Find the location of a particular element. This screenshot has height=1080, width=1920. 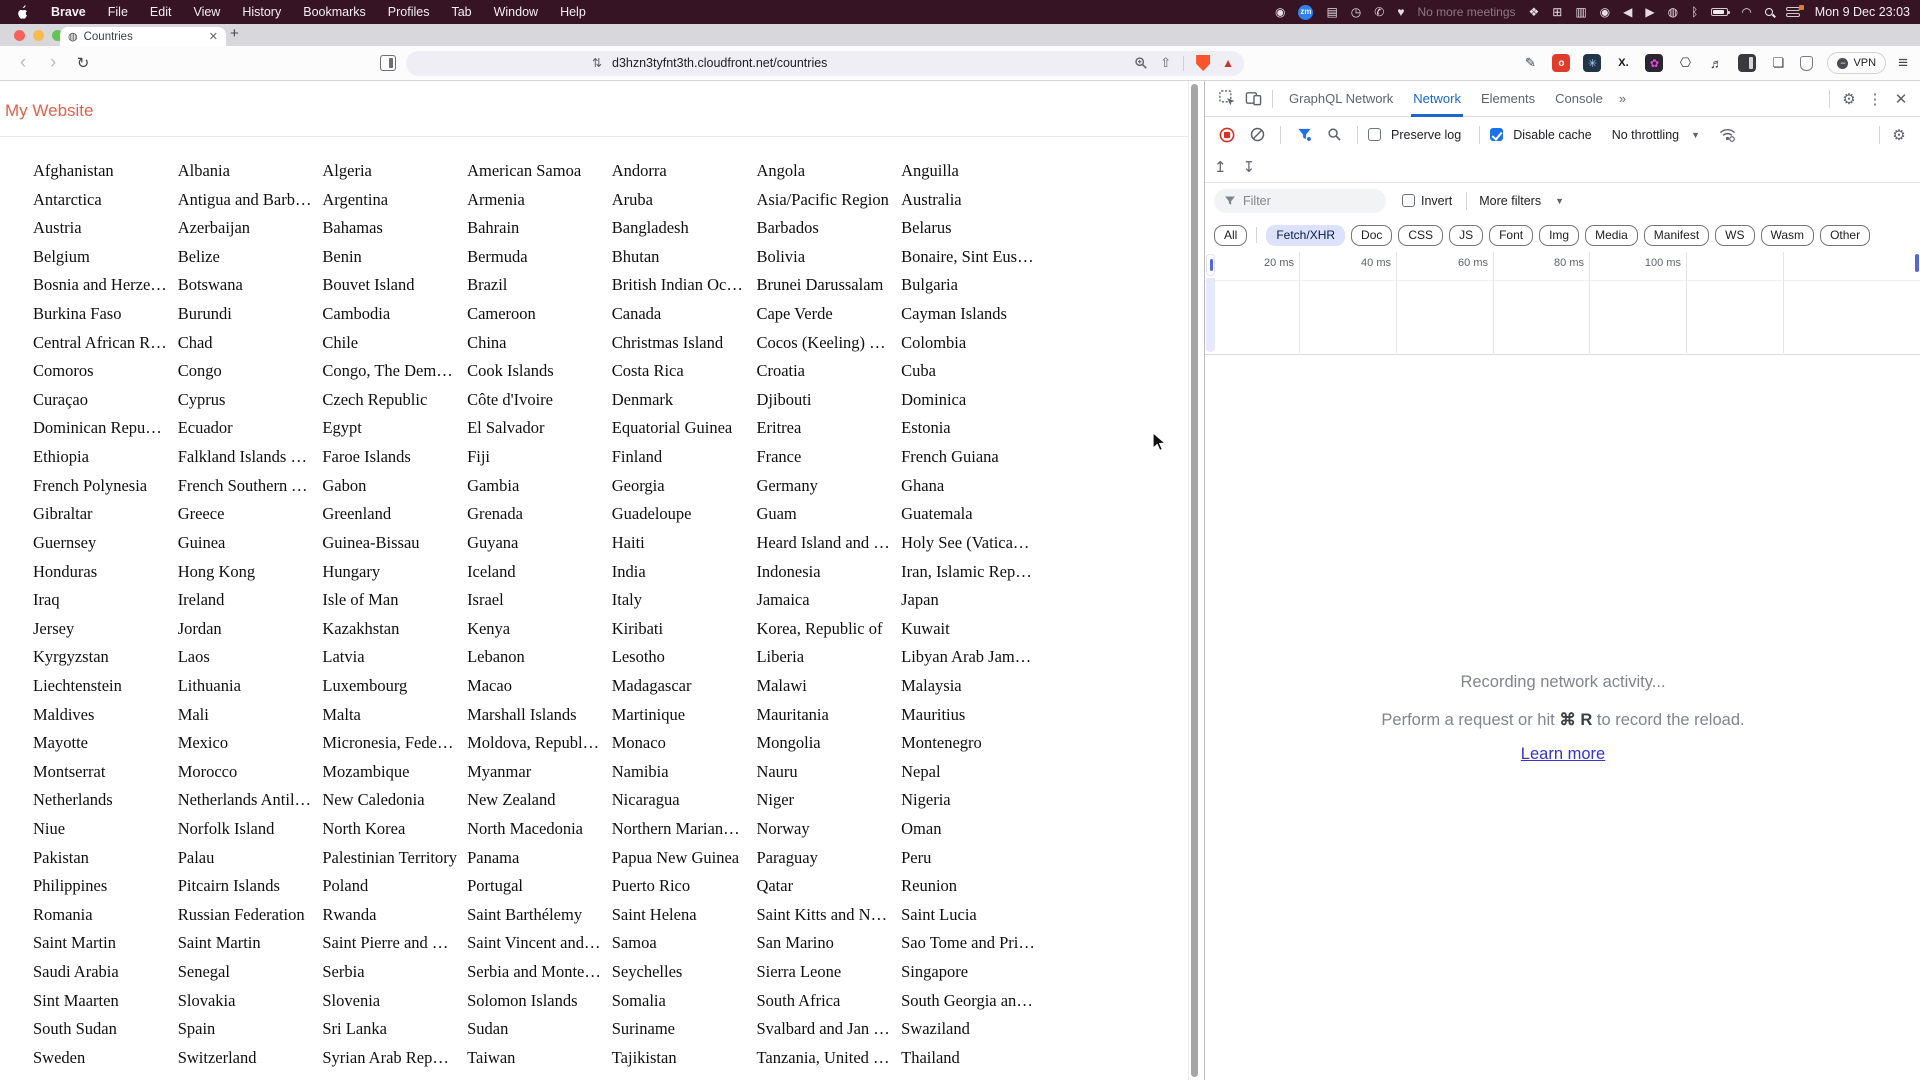

panel-ext-icon is located at coordinates (1747, 63).